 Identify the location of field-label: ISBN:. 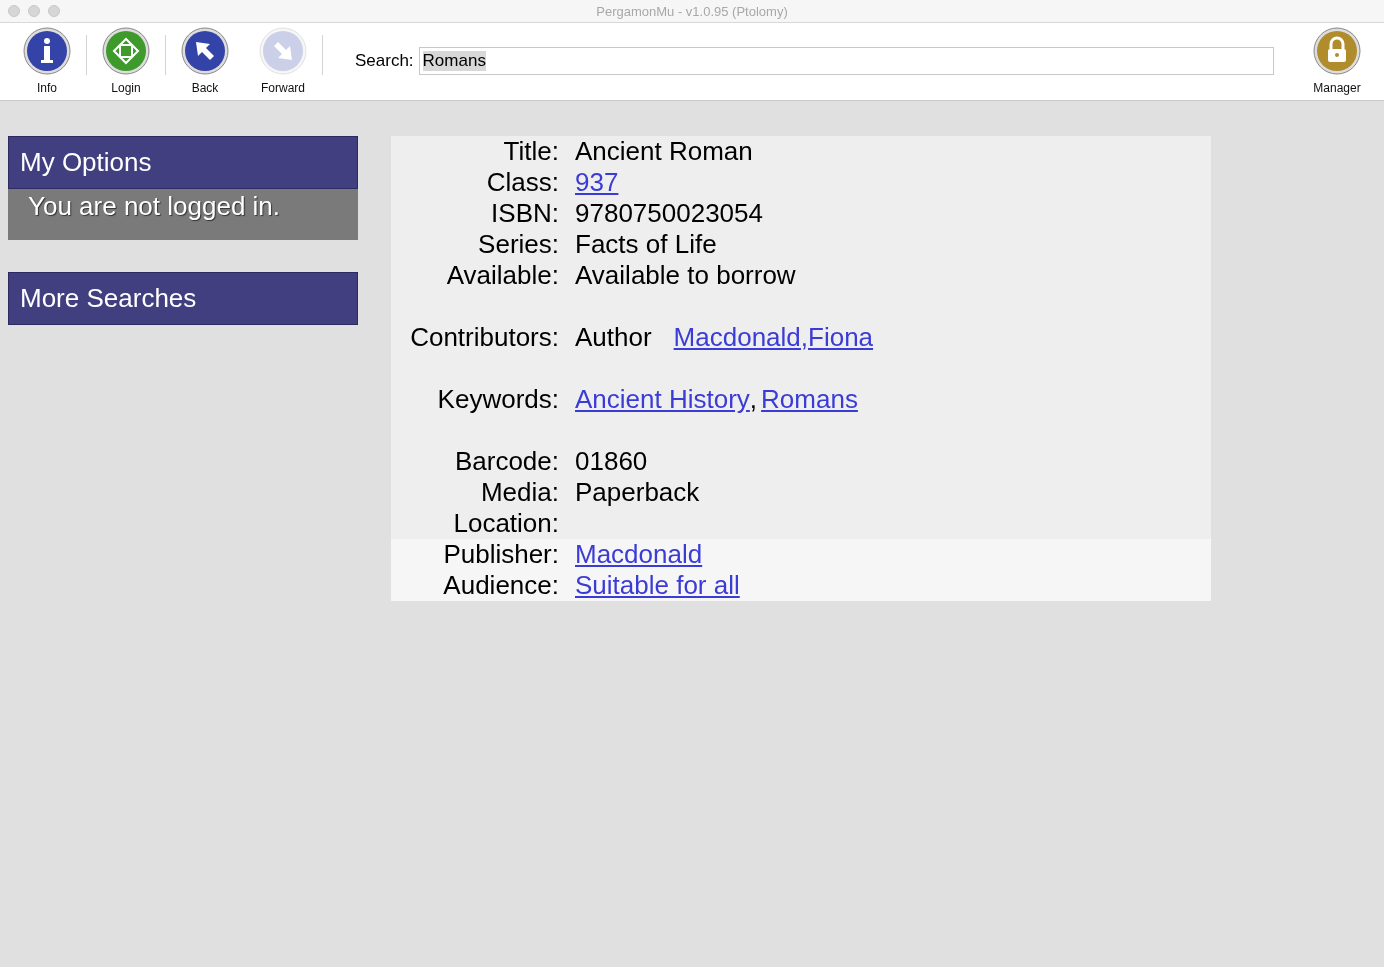
(525, 213).